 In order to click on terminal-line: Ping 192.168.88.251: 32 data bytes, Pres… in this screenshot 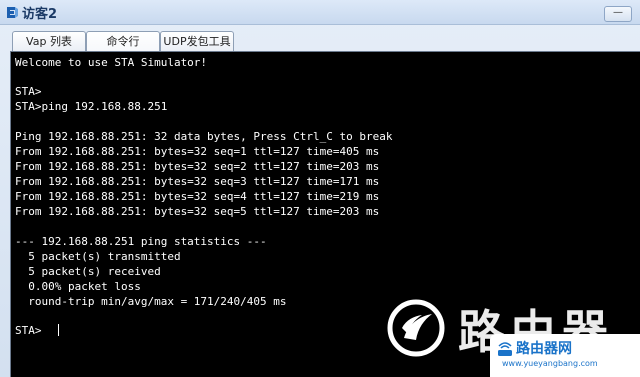, I will do `click(204, 136)`.